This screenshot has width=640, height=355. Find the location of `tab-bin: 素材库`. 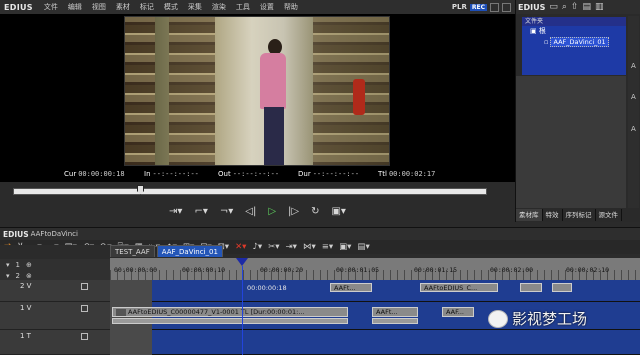

tab-bin: 素材库 is located at coordinates (529, 215).